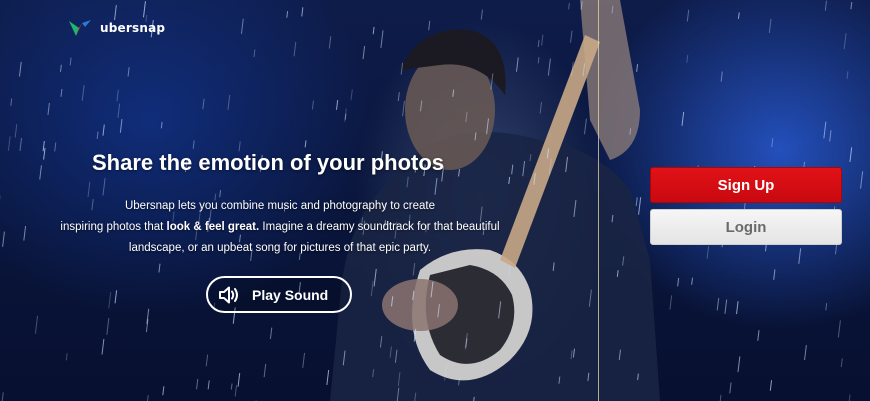 The height and width of the screenshot is (401, 870). I want to click on sign-up-button: Sign Up, so click(746, 185).